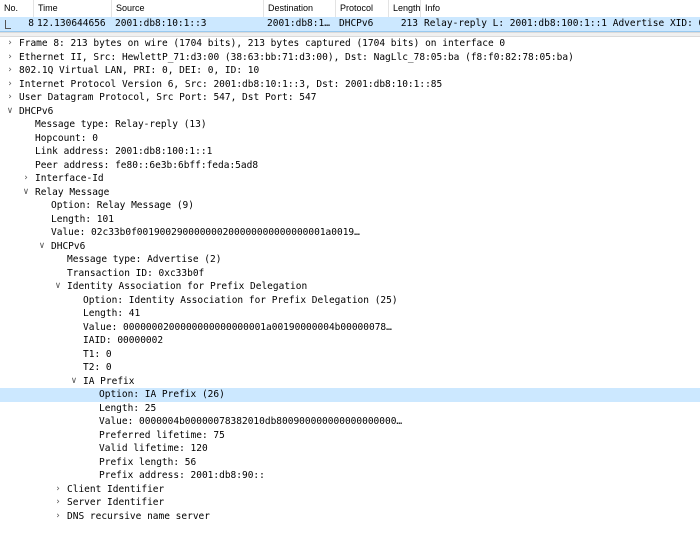 The height and width of the screenshot is (534, 700). Describe the element at coordinates (350, 409) in the screenshot. I see `tree-row: Length: 25` at that location.